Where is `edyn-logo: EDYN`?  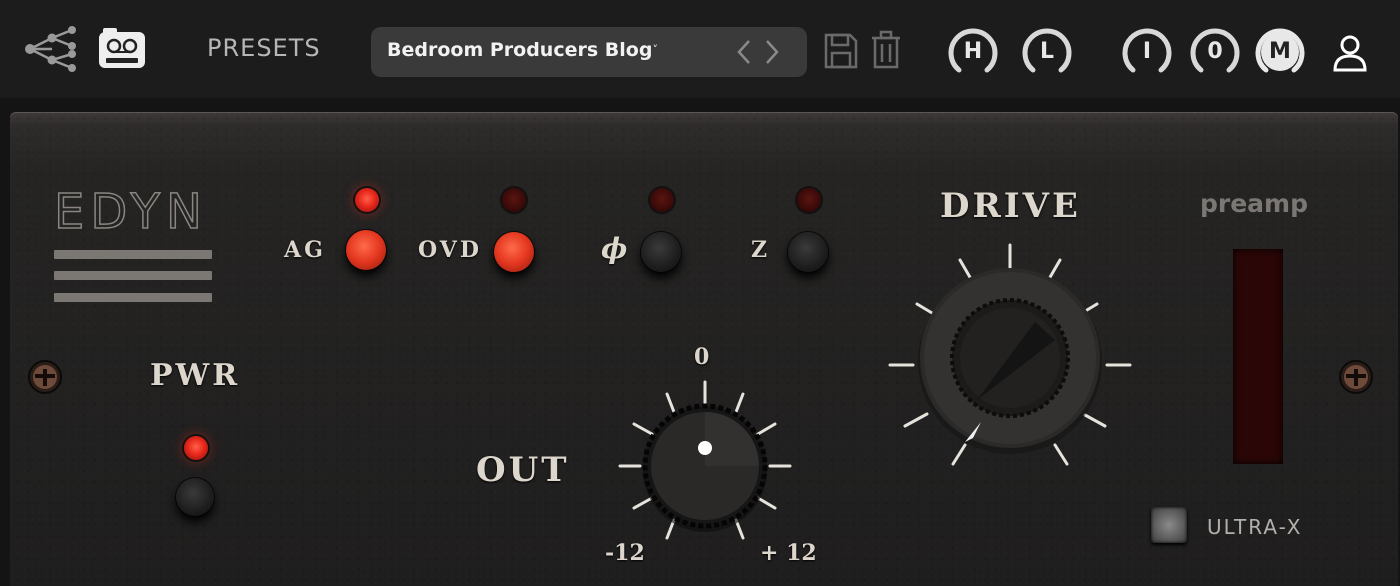 edyn-logo: EDYN is located at coordinates (133, 212).